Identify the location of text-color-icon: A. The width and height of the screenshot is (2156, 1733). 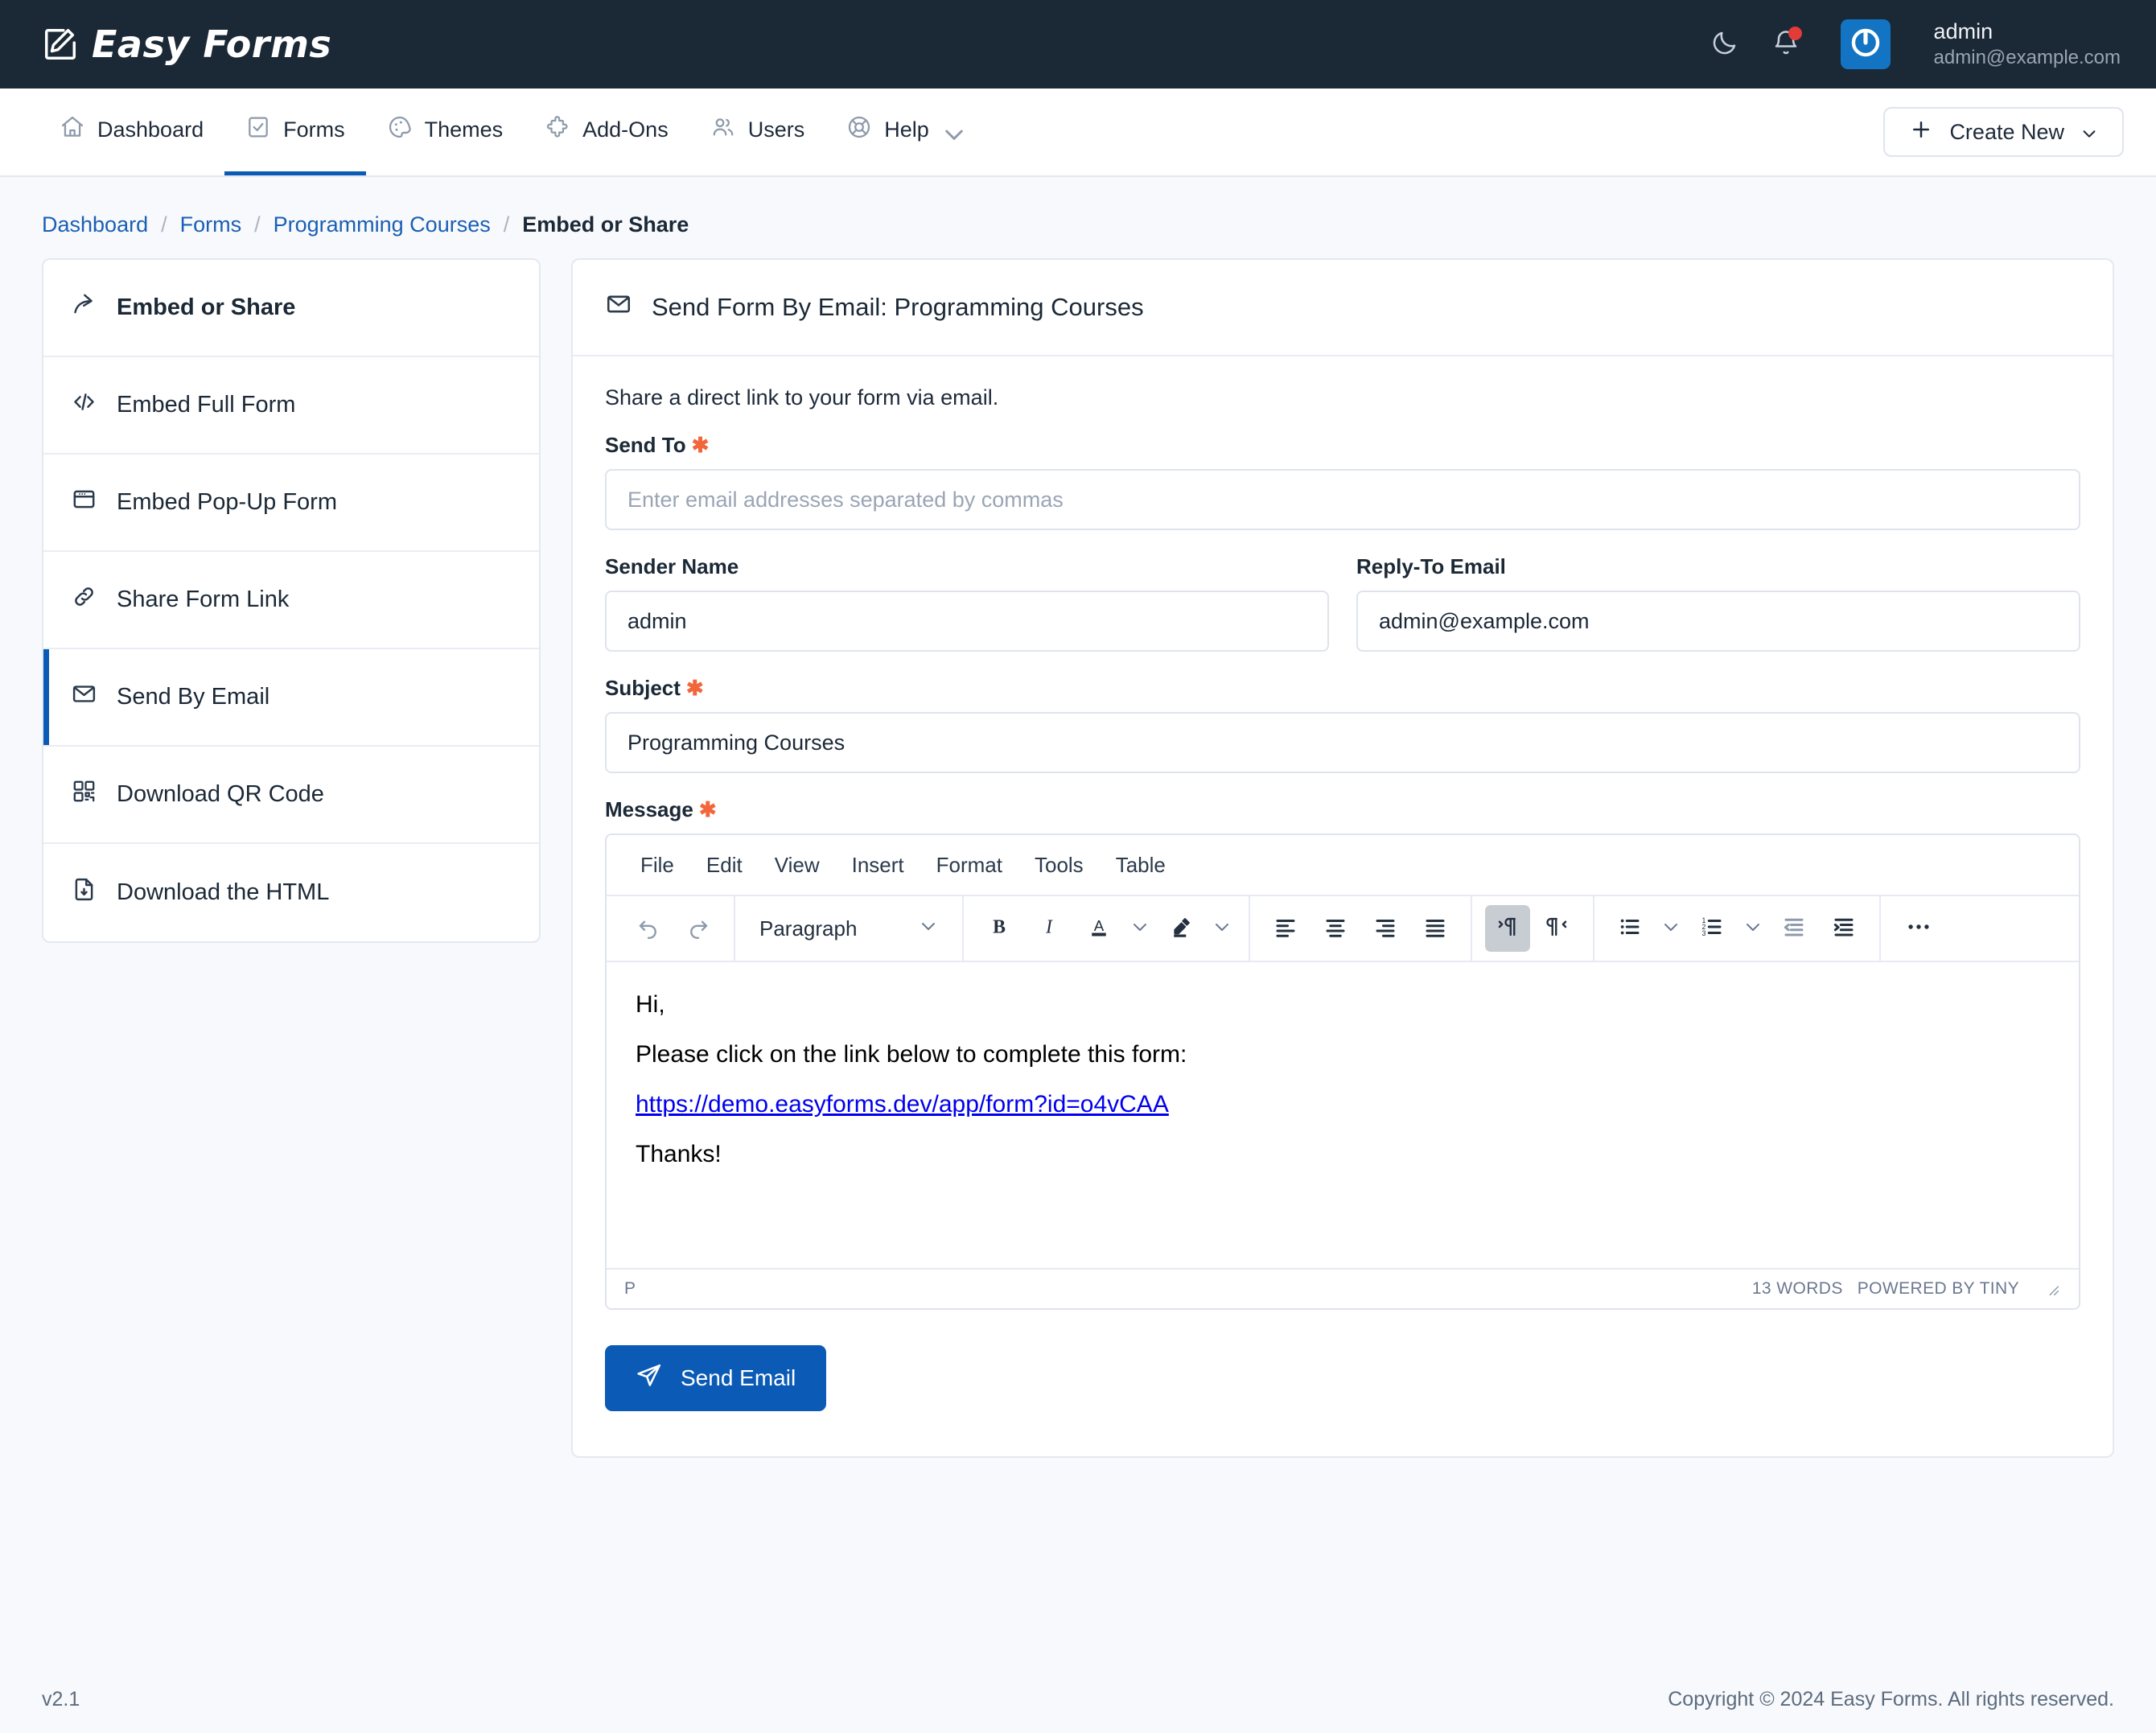
(1099, 929).